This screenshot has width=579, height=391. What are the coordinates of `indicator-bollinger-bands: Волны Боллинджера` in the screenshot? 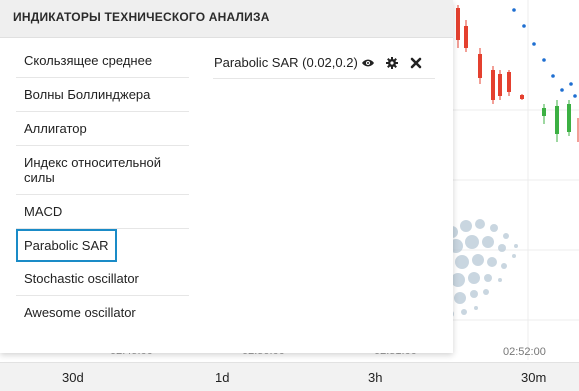 It's located at (102, 95).